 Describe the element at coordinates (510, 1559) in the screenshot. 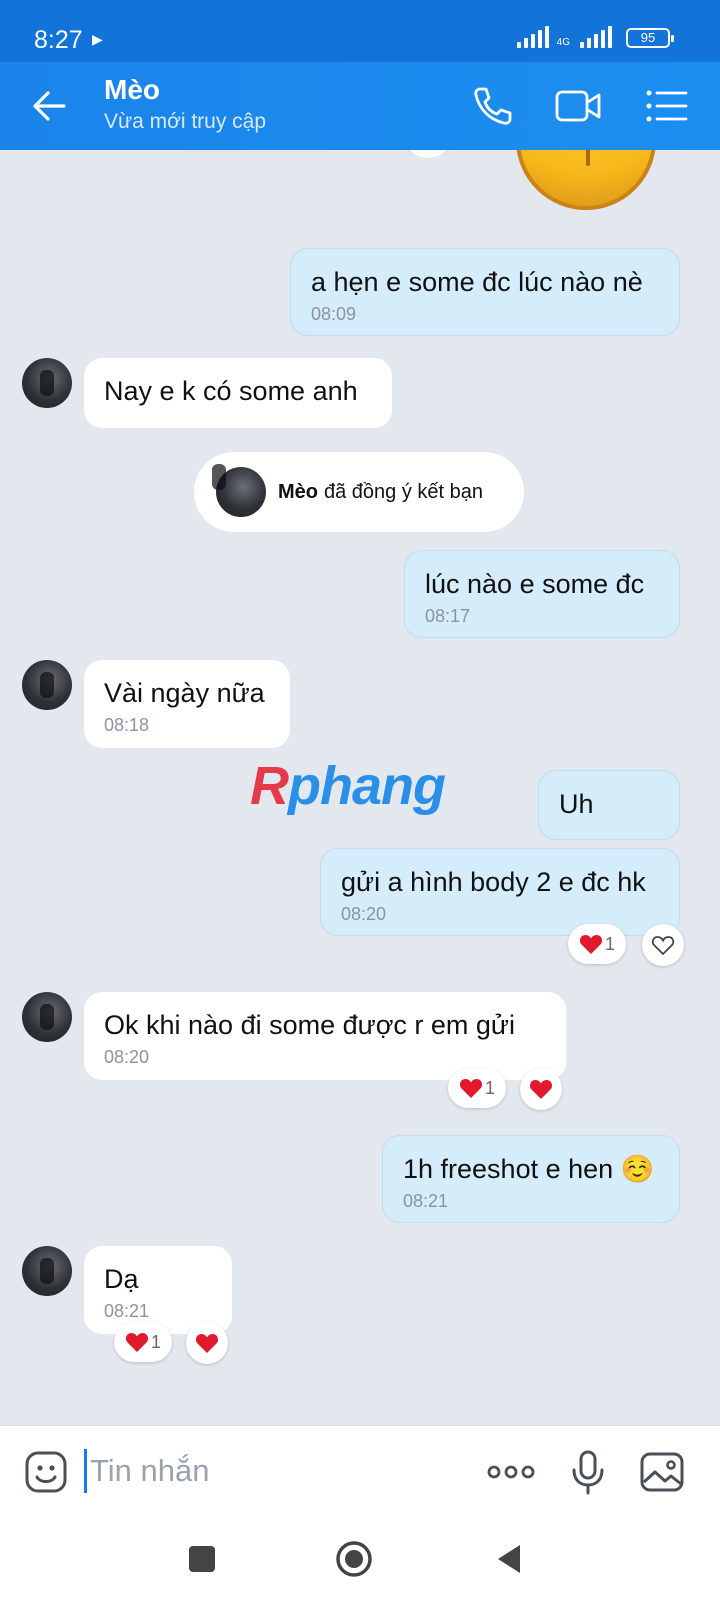

I see `back-icon` at that location.